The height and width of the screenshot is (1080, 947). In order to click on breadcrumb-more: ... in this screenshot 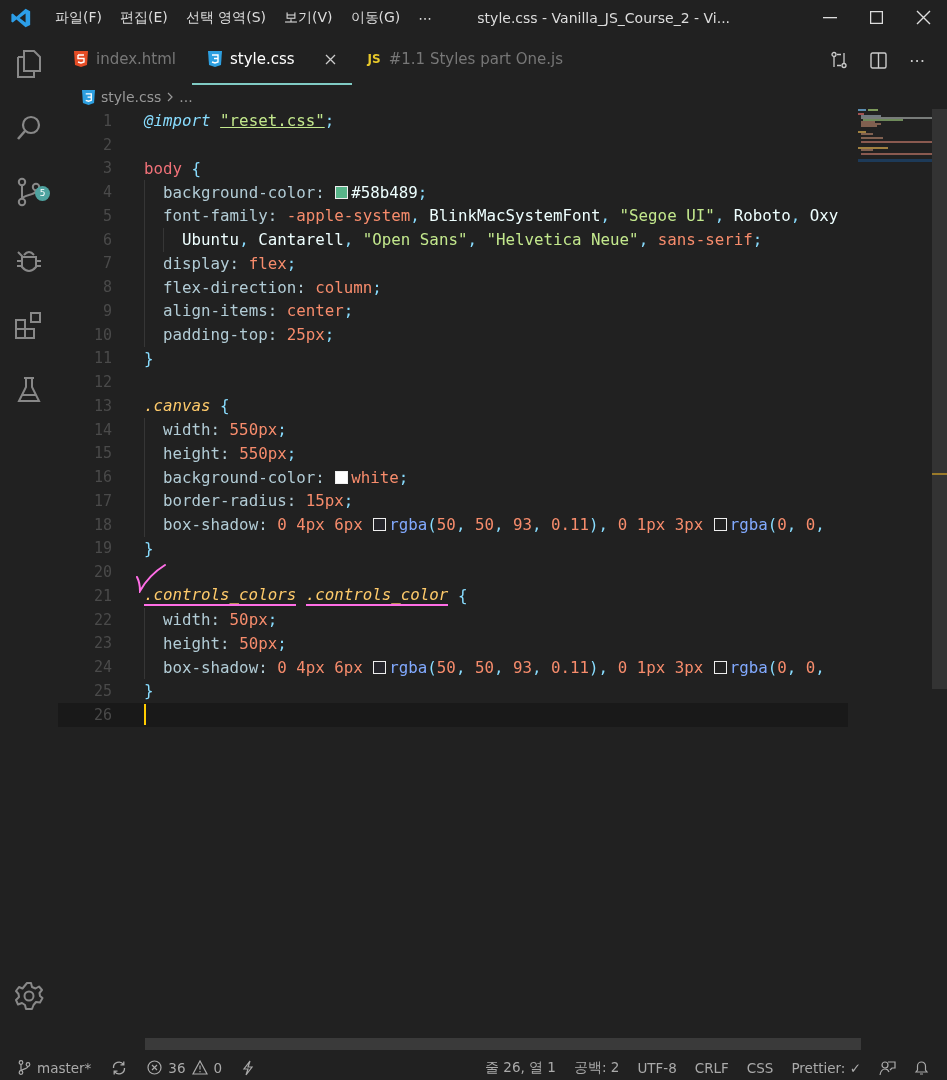, I will do `click(186, 97)`.